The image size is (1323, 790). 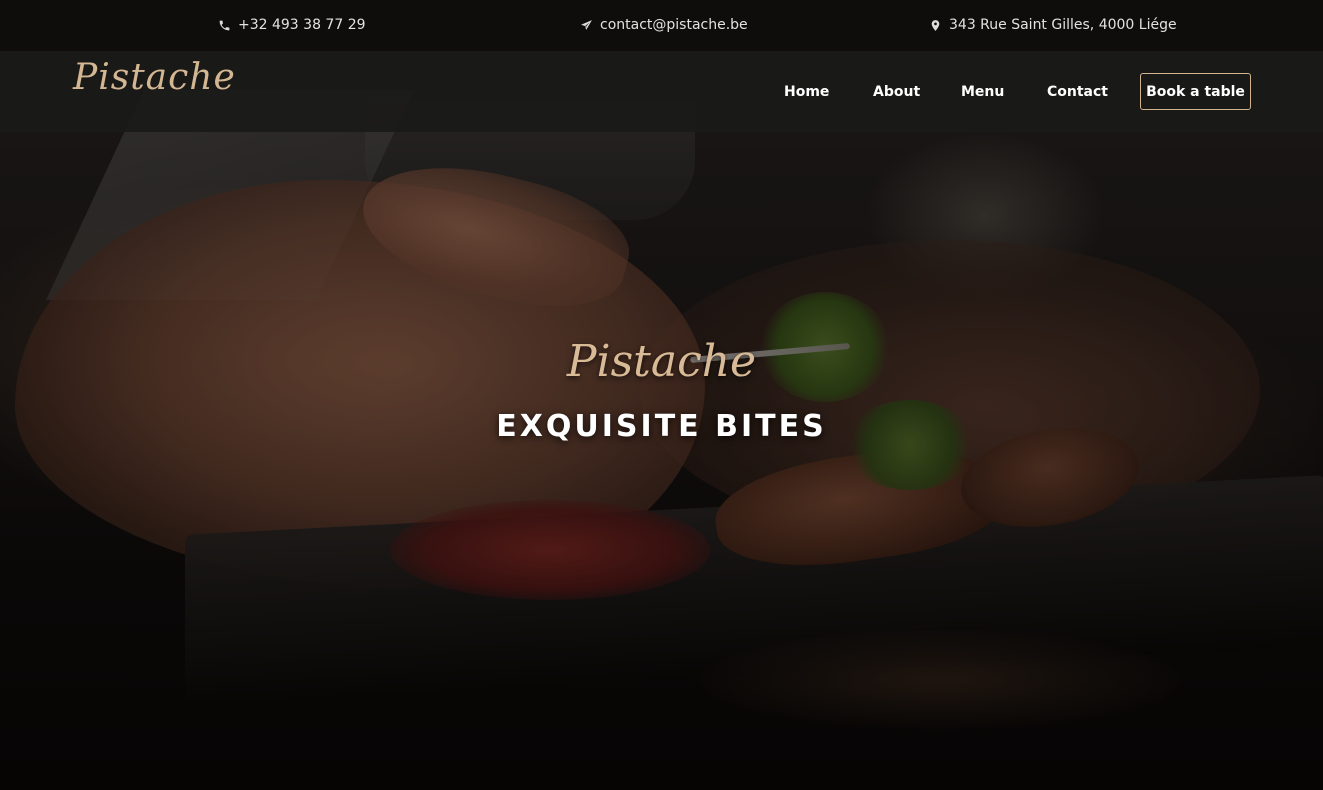 I want to click on nav-about: About, so click(x=896, y=92).